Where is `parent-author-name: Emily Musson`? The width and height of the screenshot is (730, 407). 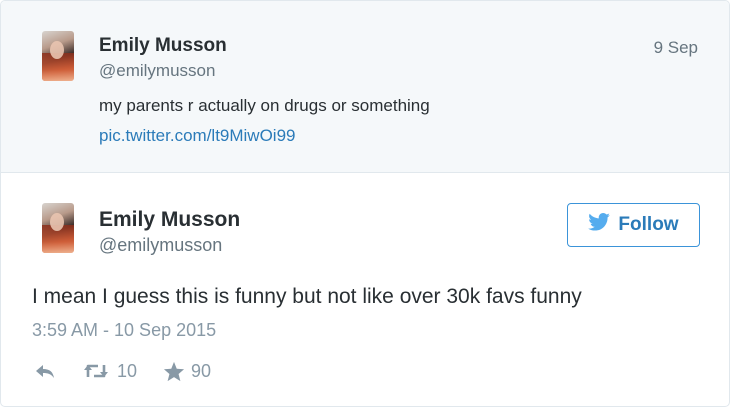
parent-author-name: Emily Musson is located at coordinates (163, 46).